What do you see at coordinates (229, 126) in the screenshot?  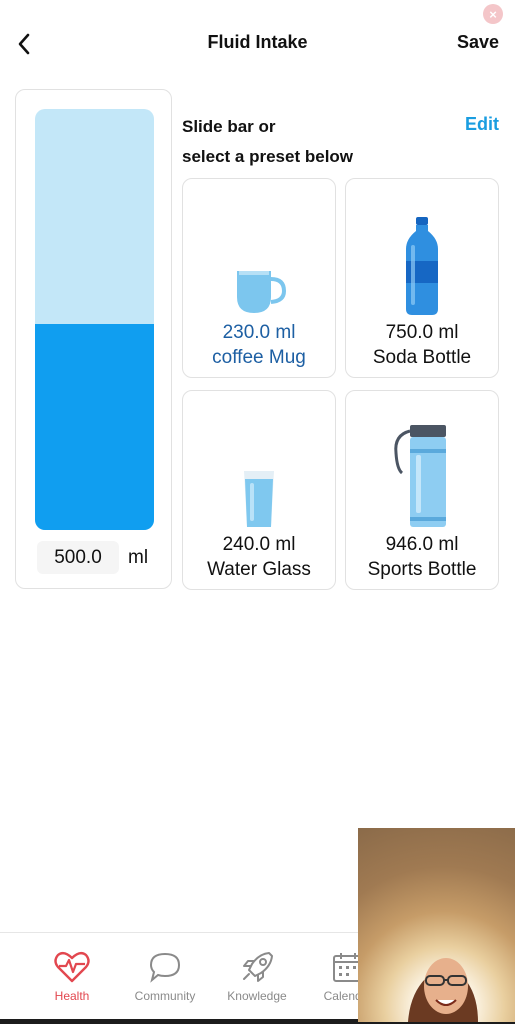 I see `instructions-line-1: Slide bar or` at bounding box center [229, 126].